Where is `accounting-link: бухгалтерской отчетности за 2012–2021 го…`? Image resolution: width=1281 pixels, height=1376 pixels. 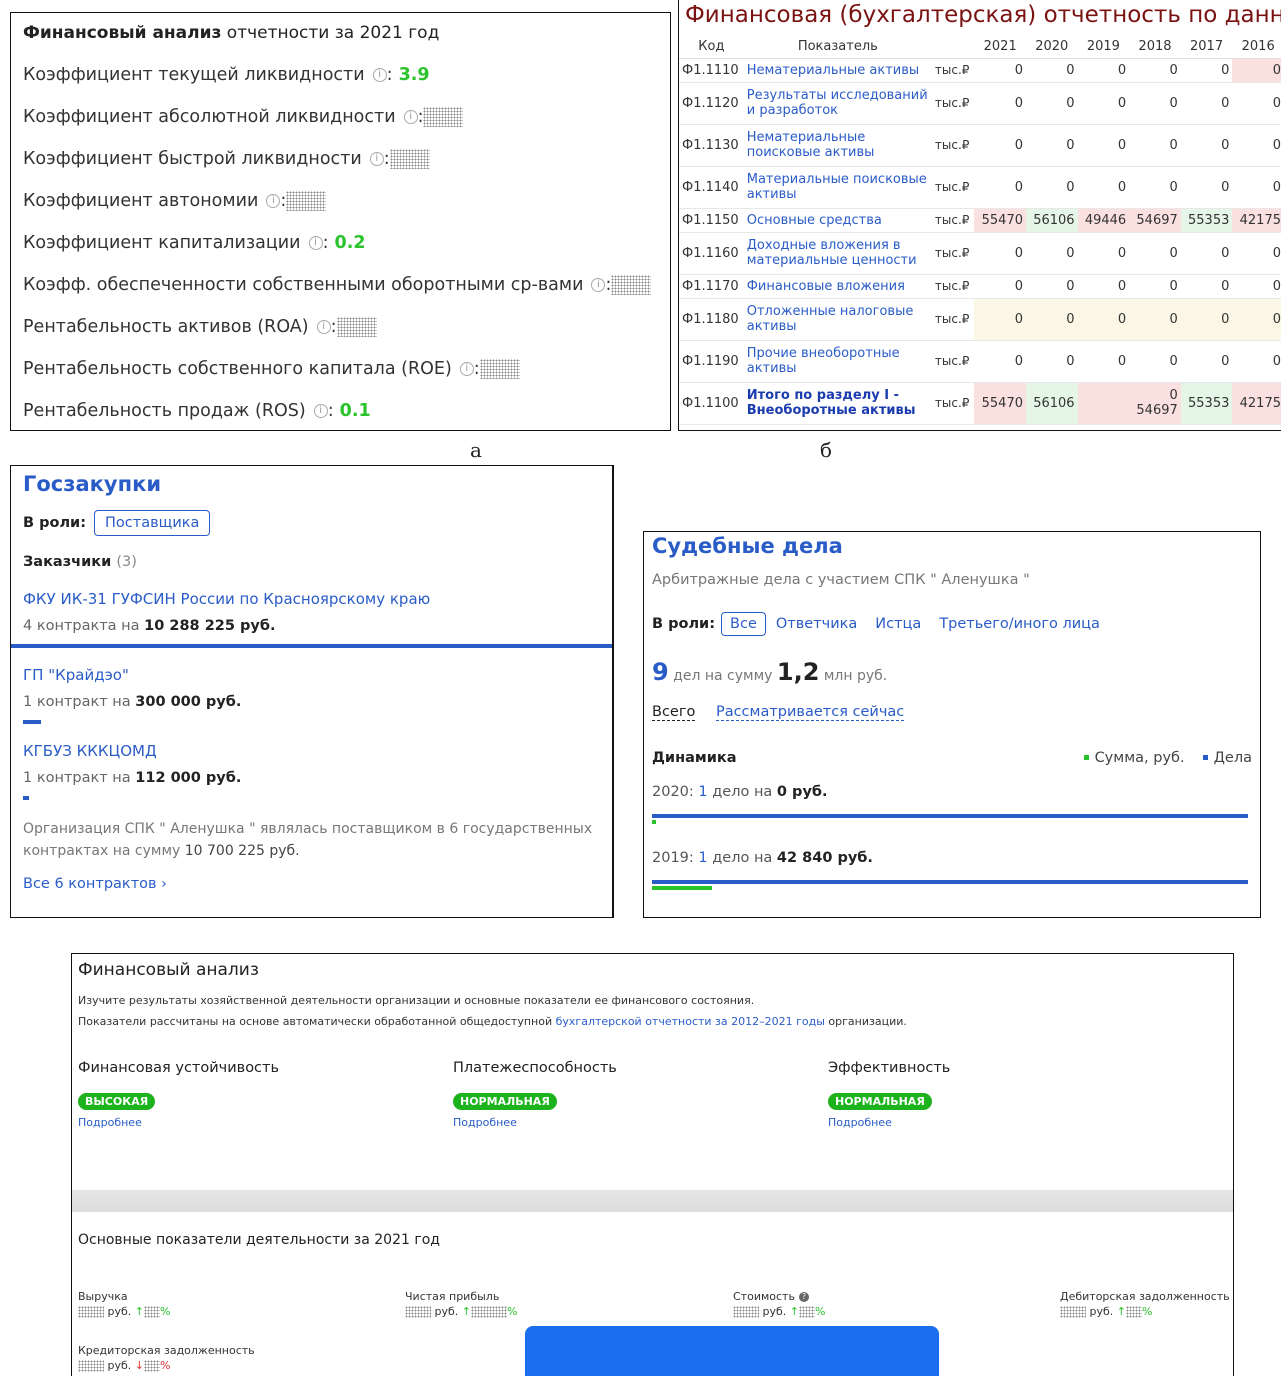 accounting-link: бухгалтерской отчетности за 2012–2021 го… is located at coordinates (690, 1021).